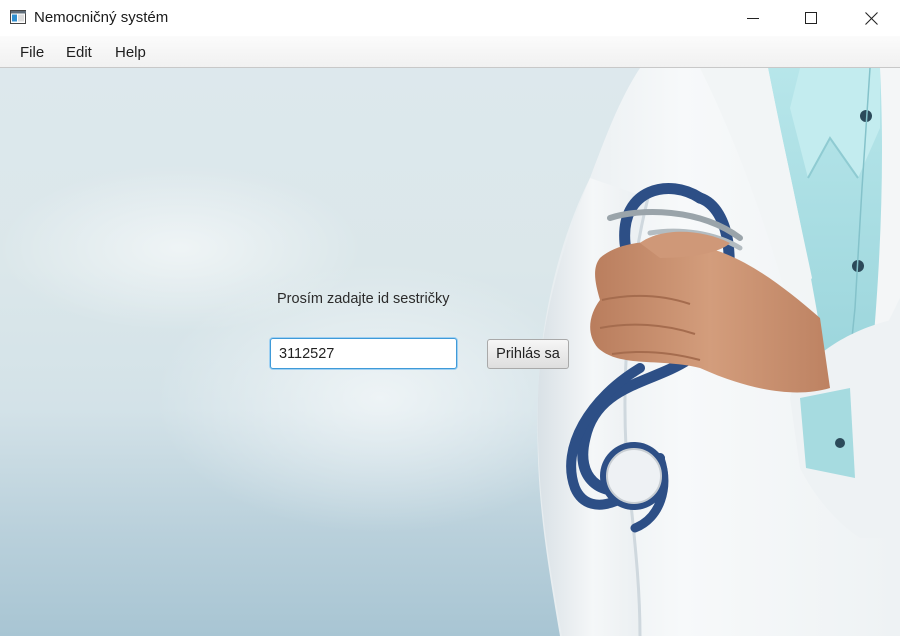  Describe the element at coordinates (450, 18) in the screenshot. I see `title-bar: Nemocničný systém` at that location.